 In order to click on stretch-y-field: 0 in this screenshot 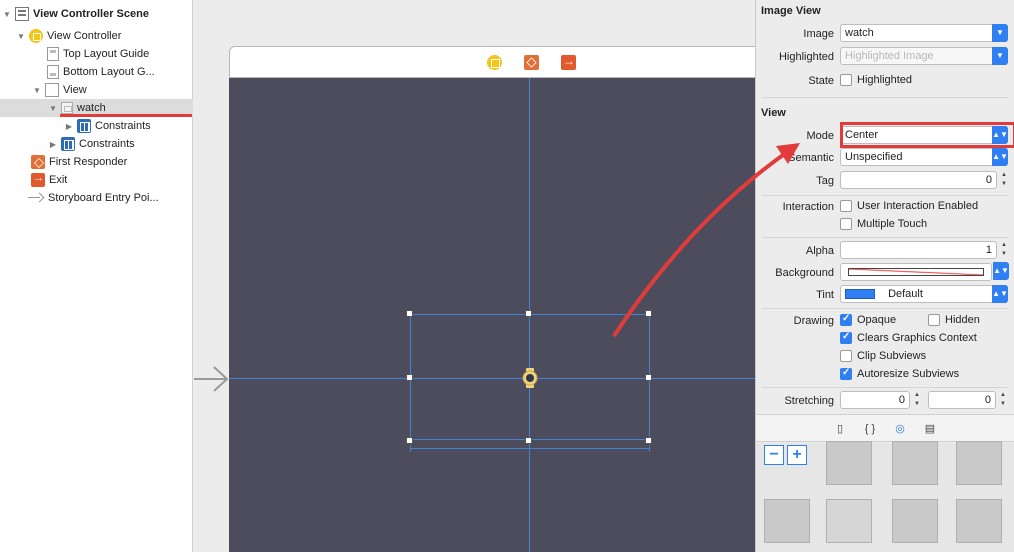, I will do `click(962, 400)`.